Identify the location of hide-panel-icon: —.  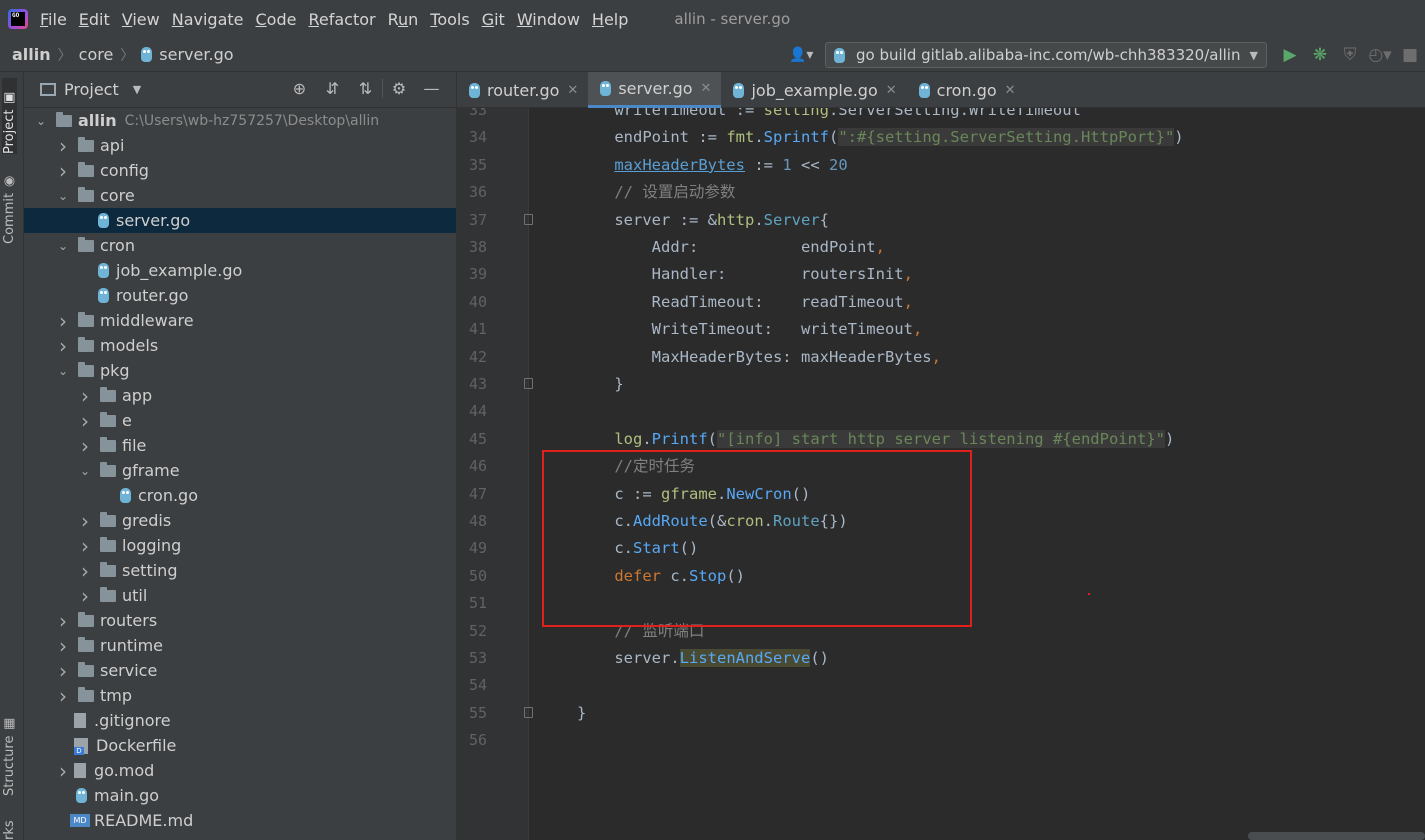
(431, 88).